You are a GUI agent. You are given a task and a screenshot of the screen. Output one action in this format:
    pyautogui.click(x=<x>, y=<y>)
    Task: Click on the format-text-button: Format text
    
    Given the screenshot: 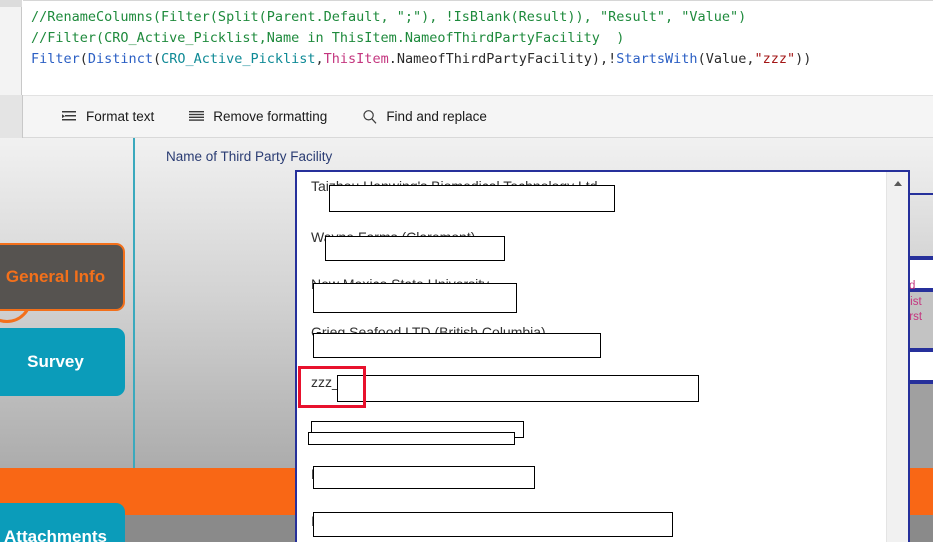 What is the action you would take?
    pyautogui.click(x=107, y=117)
    